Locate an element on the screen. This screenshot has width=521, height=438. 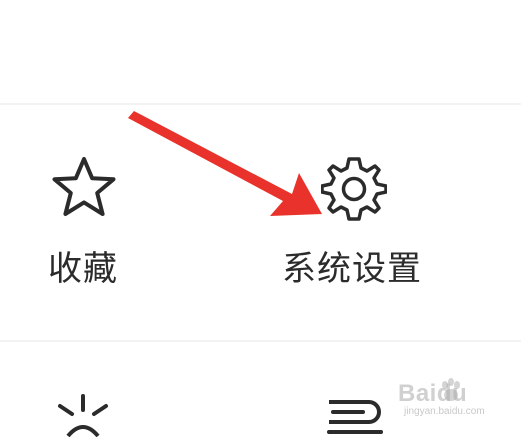
baidu-watermark: Baidu jingyan.baidu.com is located at coordinates (457, 400).